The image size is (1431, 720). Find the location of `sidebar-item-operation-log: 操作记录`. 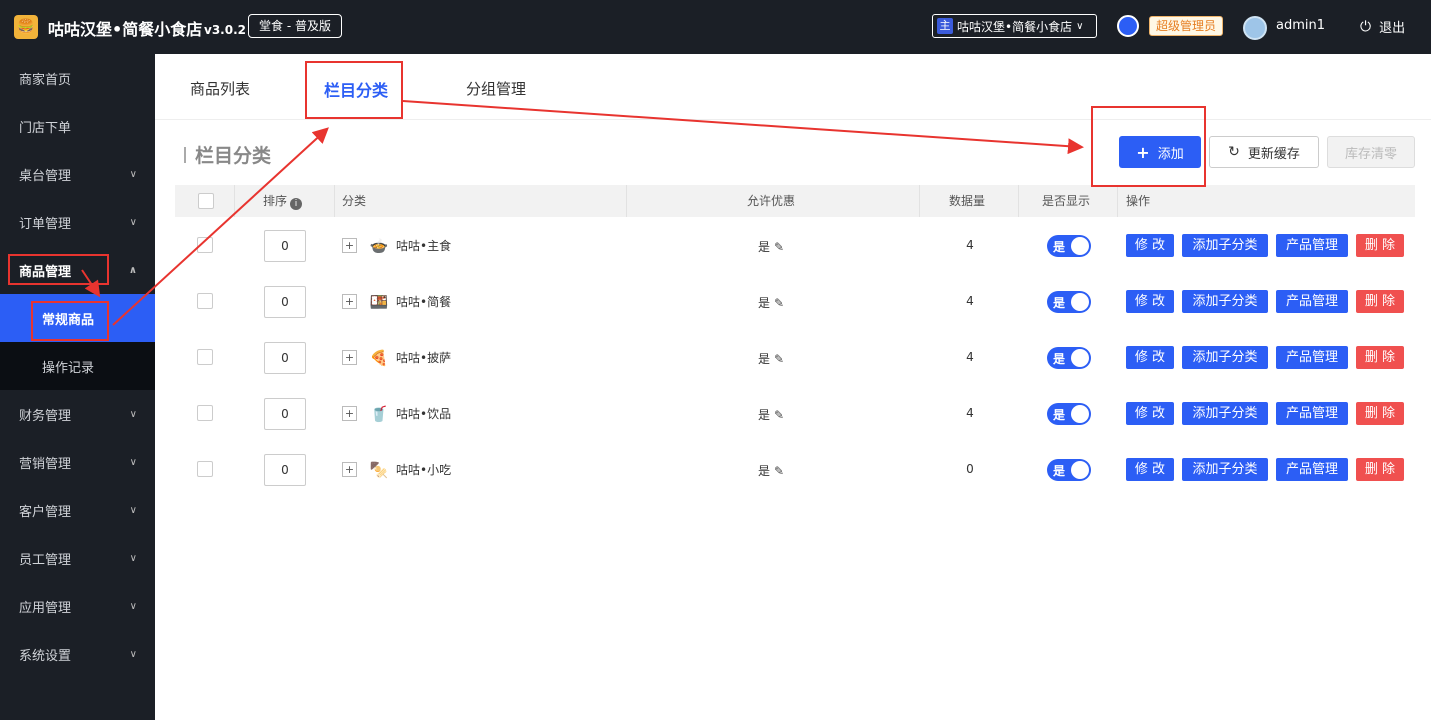

sidebar-item-operation-log: 操作记录 is located at coordinates (77, 366).